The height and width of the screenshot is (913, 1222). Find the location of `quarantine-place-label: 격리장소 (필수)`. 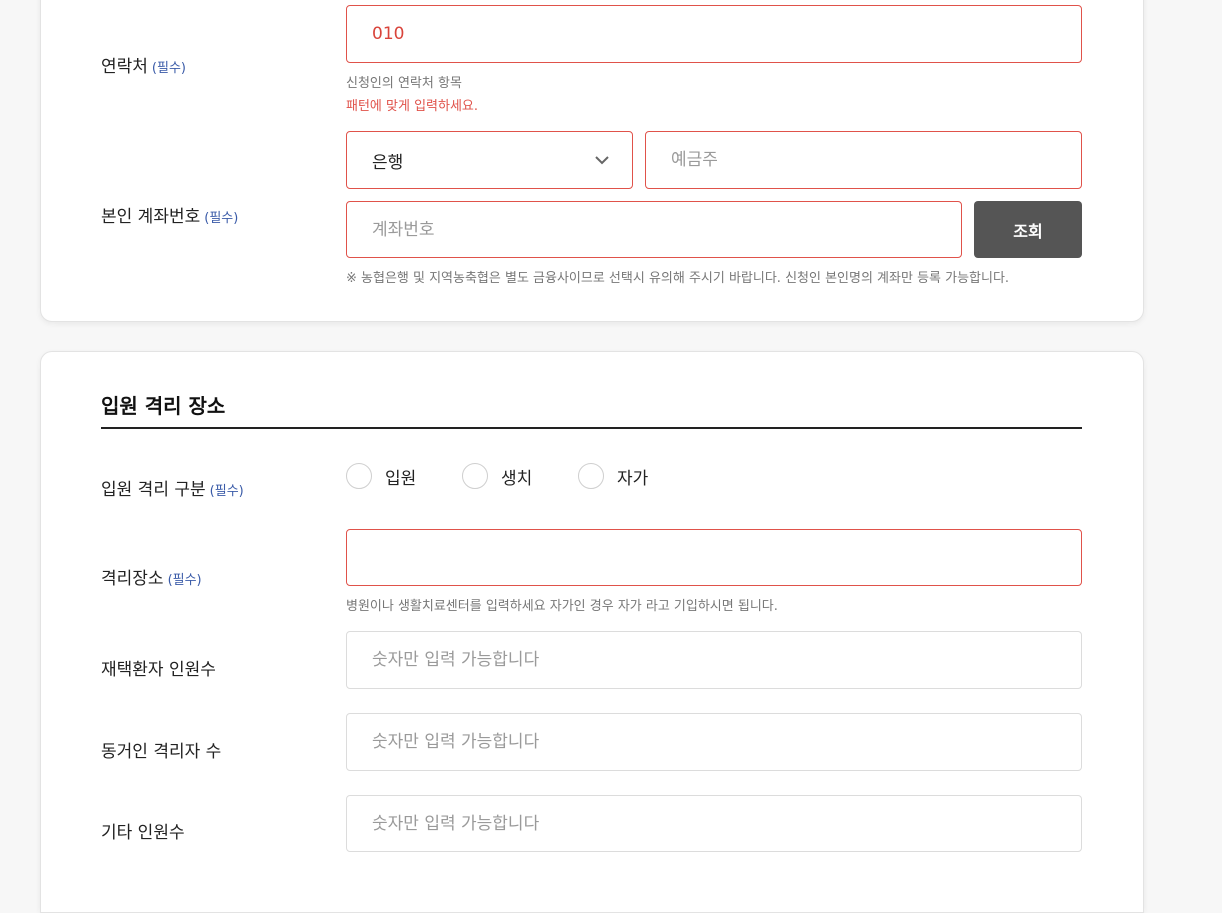

quarantine-place-label: 격리장소 (필수) is located at coordinates (151, 576).